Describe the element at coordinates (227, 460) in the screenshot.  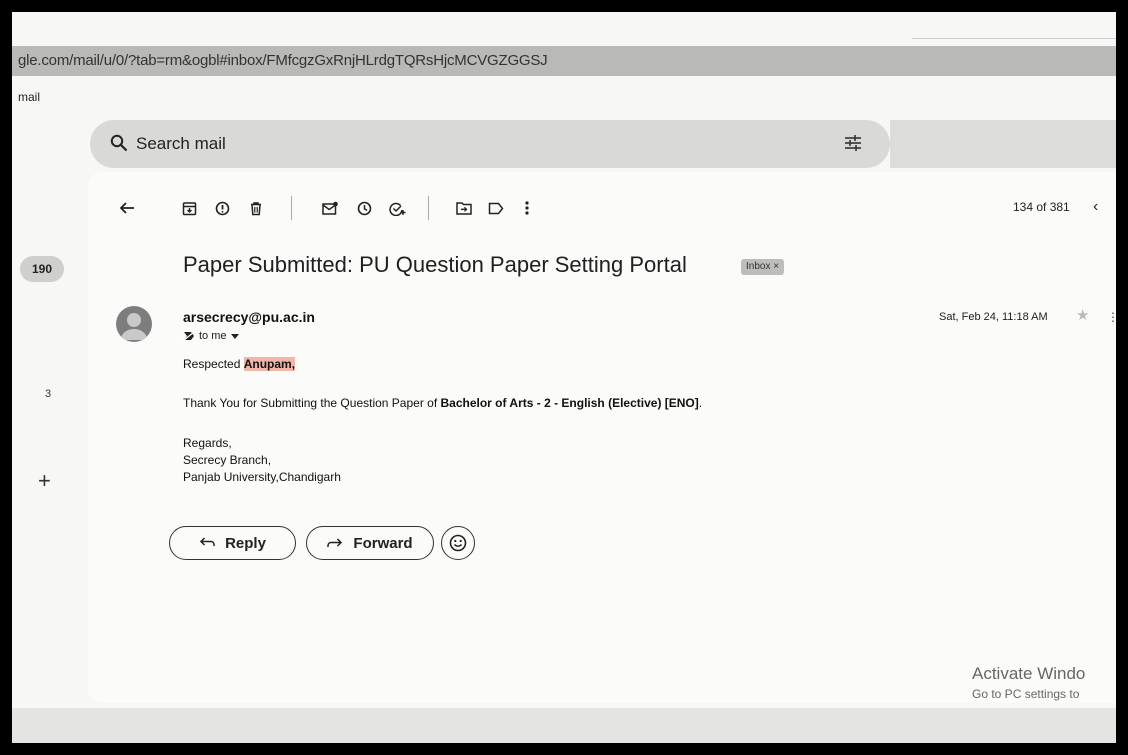
I see `signature-dept: Secrecy Branch,` at that location.